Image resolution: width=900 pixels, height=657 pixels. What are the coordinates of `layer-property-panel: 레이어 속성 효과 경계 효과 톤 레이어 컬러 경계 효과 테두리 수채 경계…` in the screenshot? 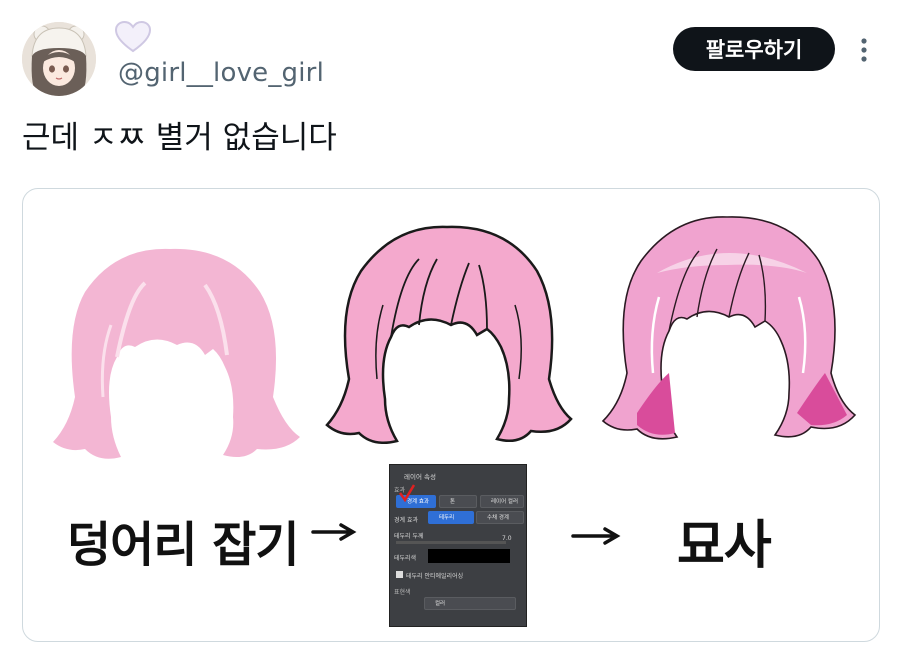 It's located at (458, 545).